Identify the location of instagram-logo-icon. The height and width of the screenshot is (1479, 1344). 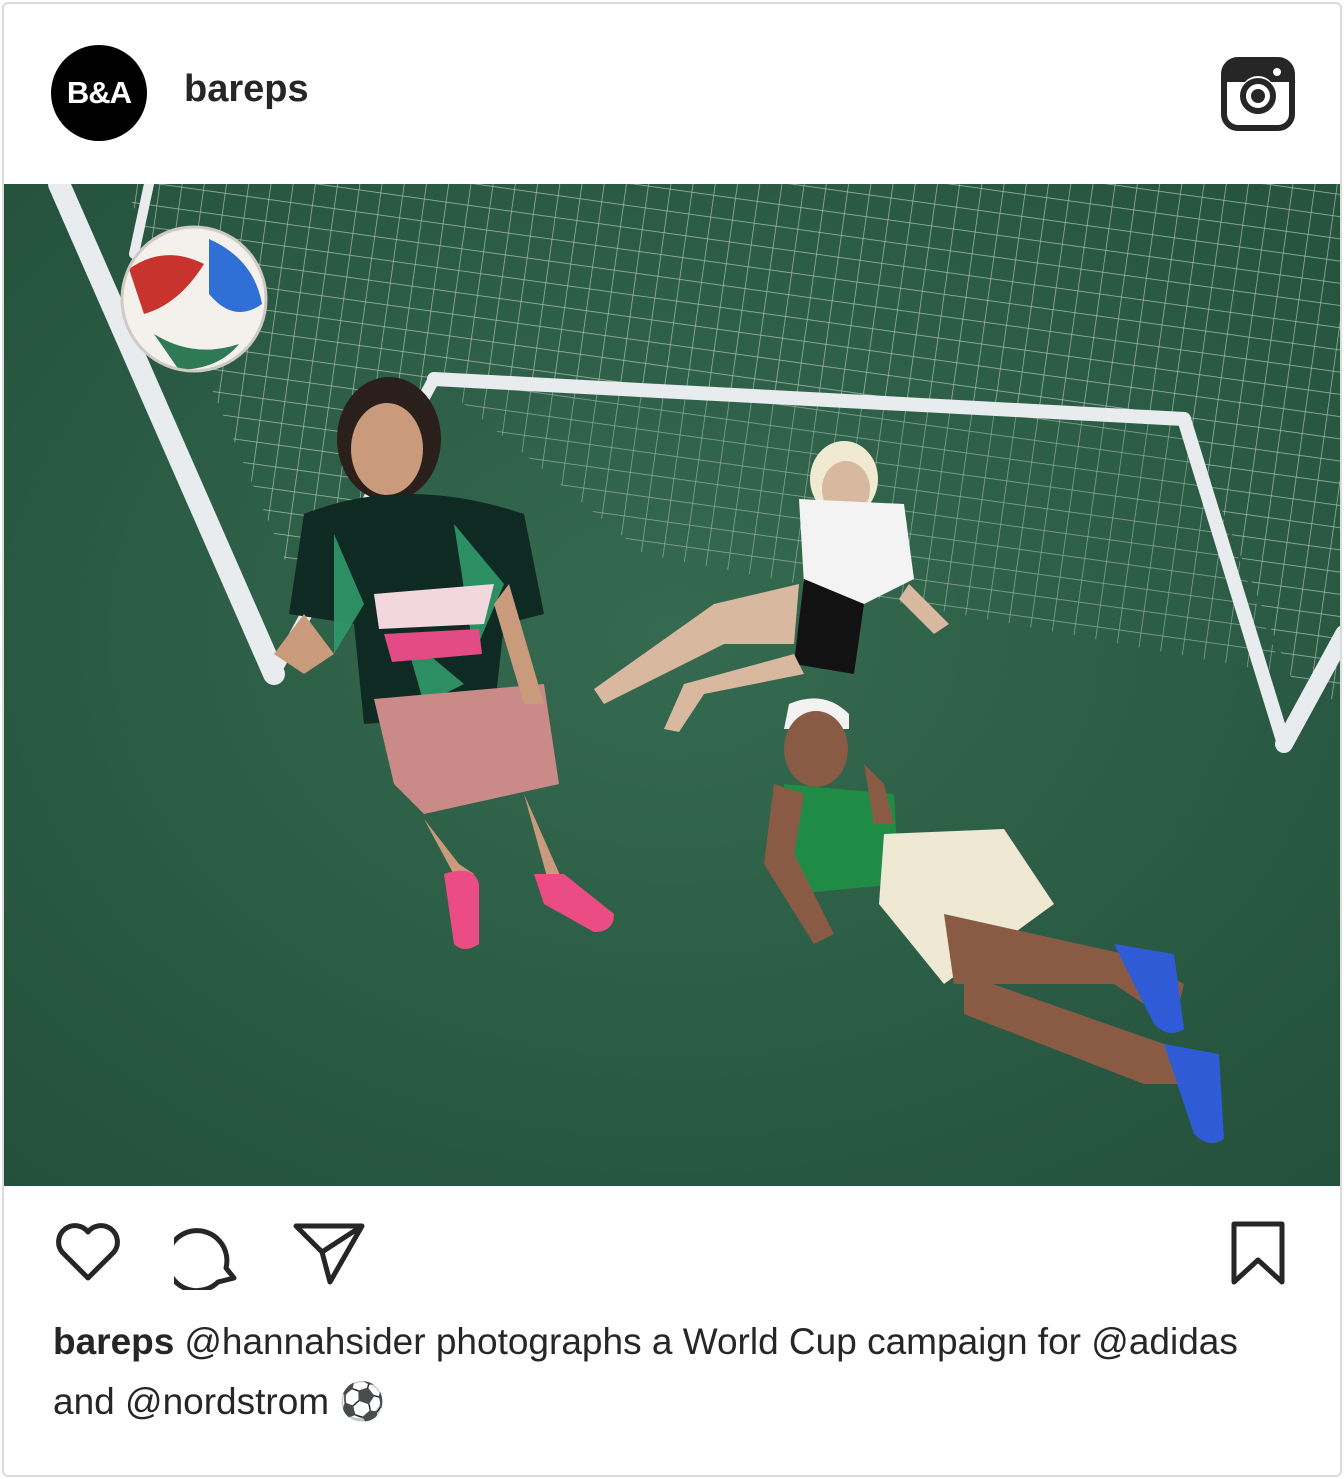
(1258, 94).